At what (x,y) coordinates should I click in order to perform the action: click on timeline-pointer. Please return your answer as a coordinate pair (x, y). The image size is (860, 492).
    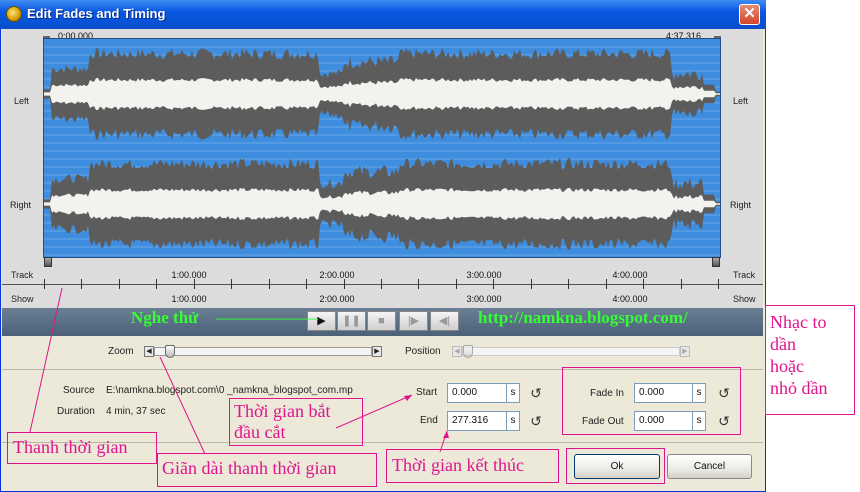
    Looking at the image, I should click on (46, 360).